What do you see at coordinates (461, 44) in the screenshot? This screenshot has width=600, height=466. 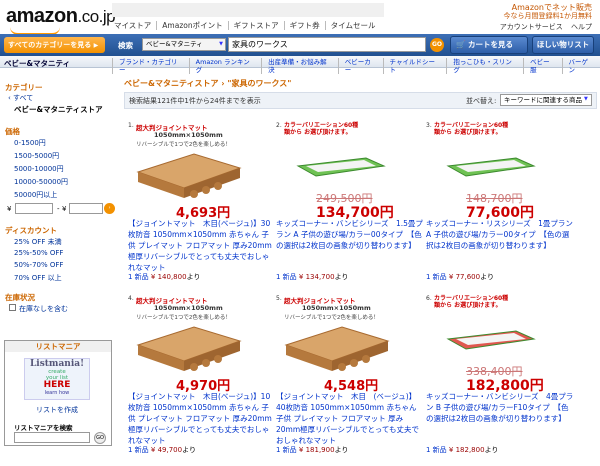 I see `cart-icon: 🛒` at bounding box center [461, 44].